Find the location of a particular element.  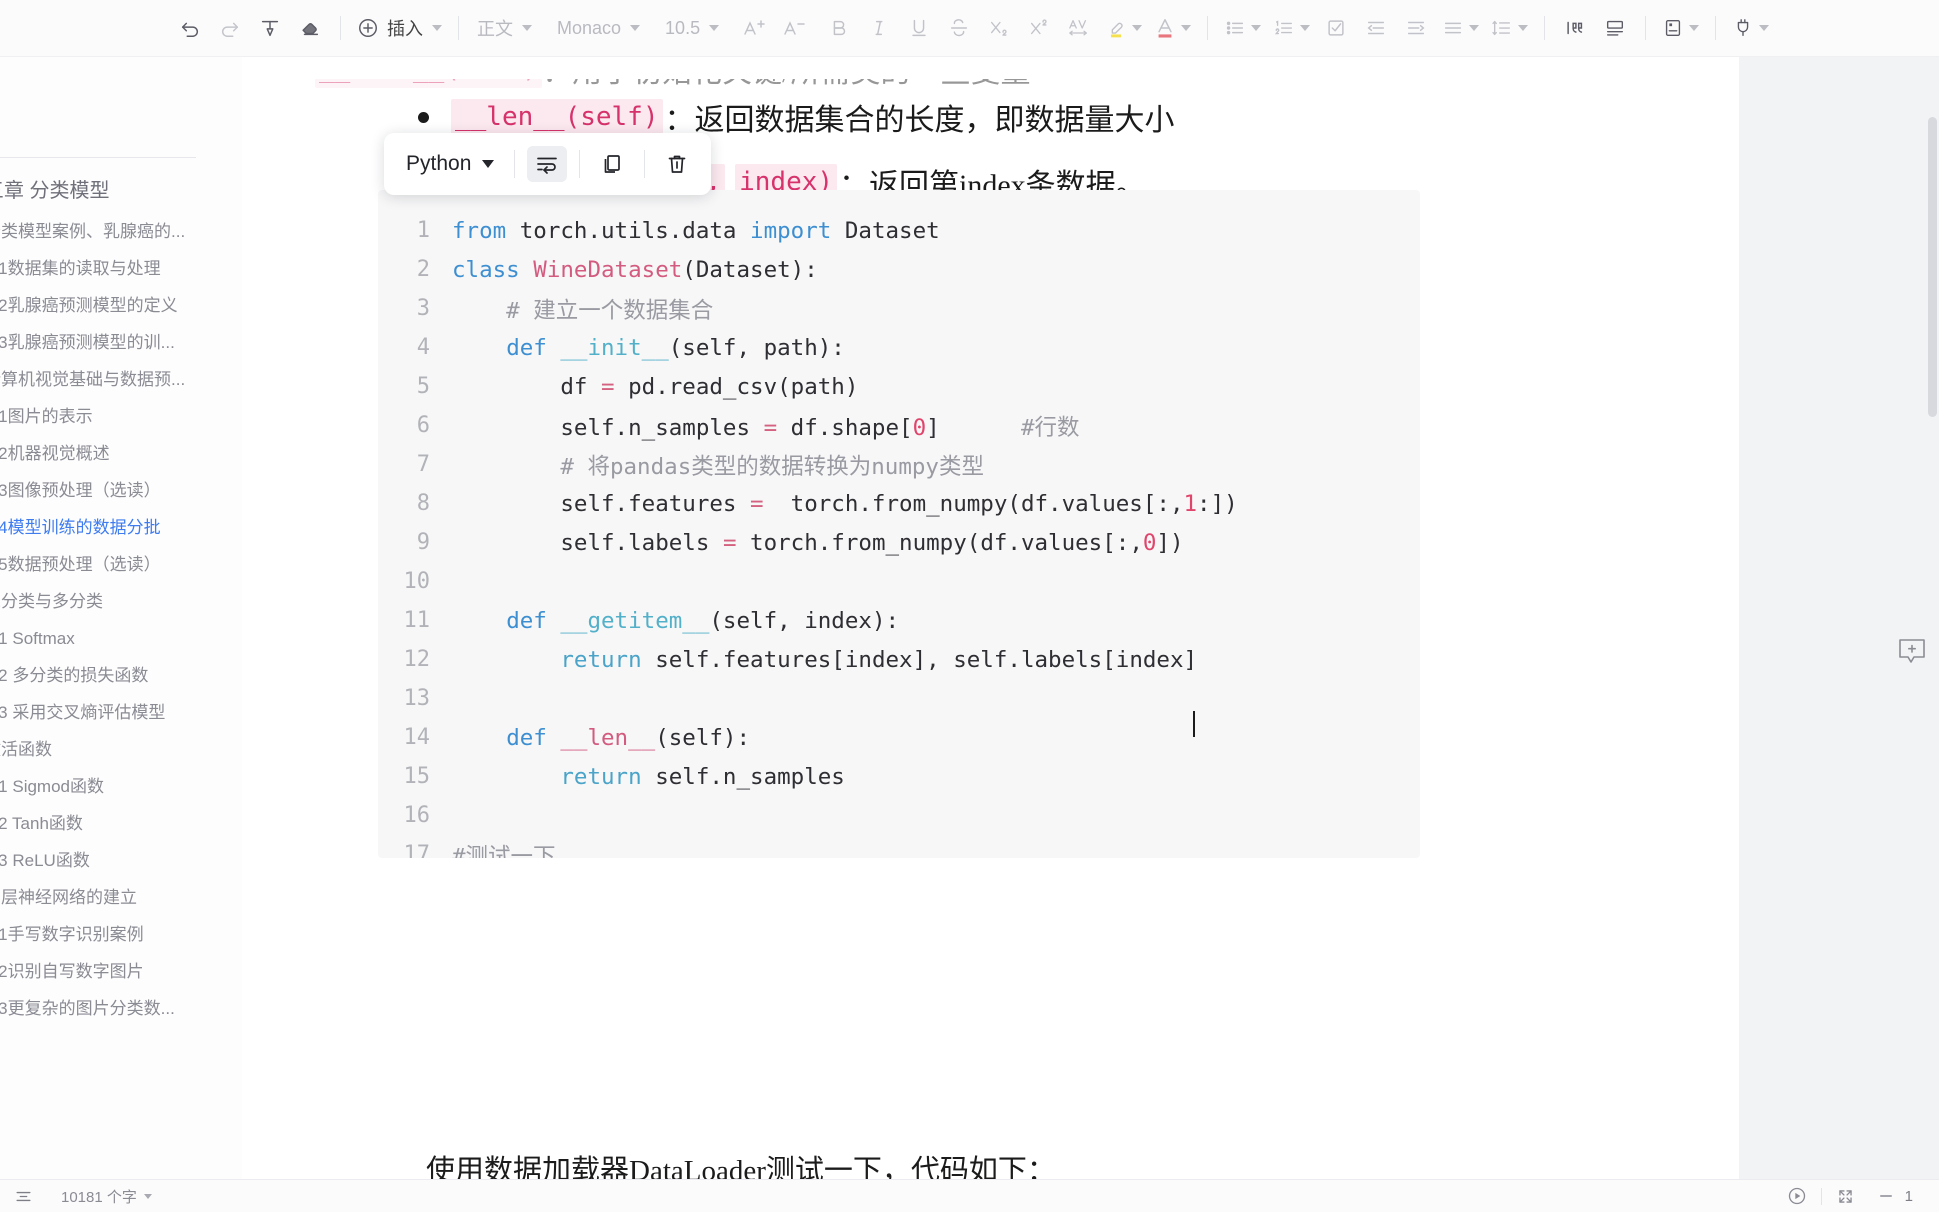

sidebar-item-label: 3.3 采用交叉熵评估模型 is located at coordinates (83, 712).